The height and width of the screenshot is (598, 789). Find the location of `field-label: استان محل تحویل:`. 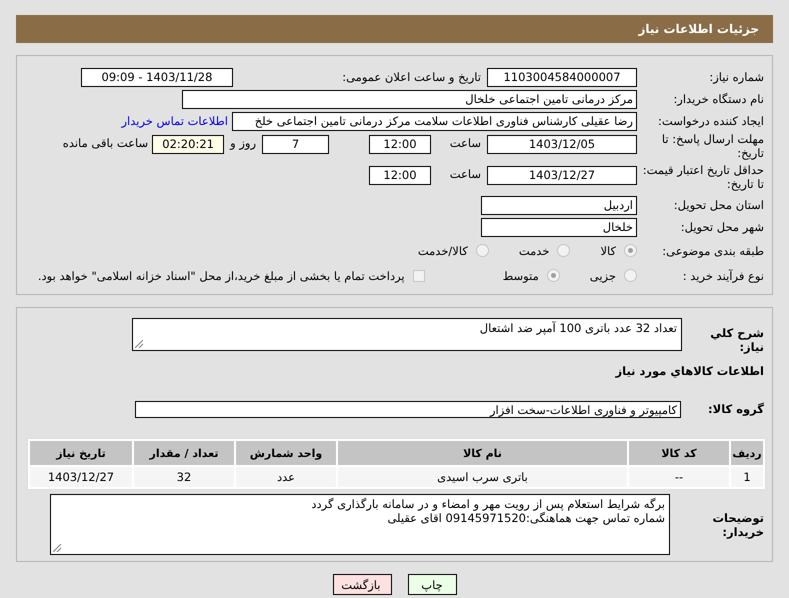

field-label: استان محل تحویل: is located at coordinates (718, 205).